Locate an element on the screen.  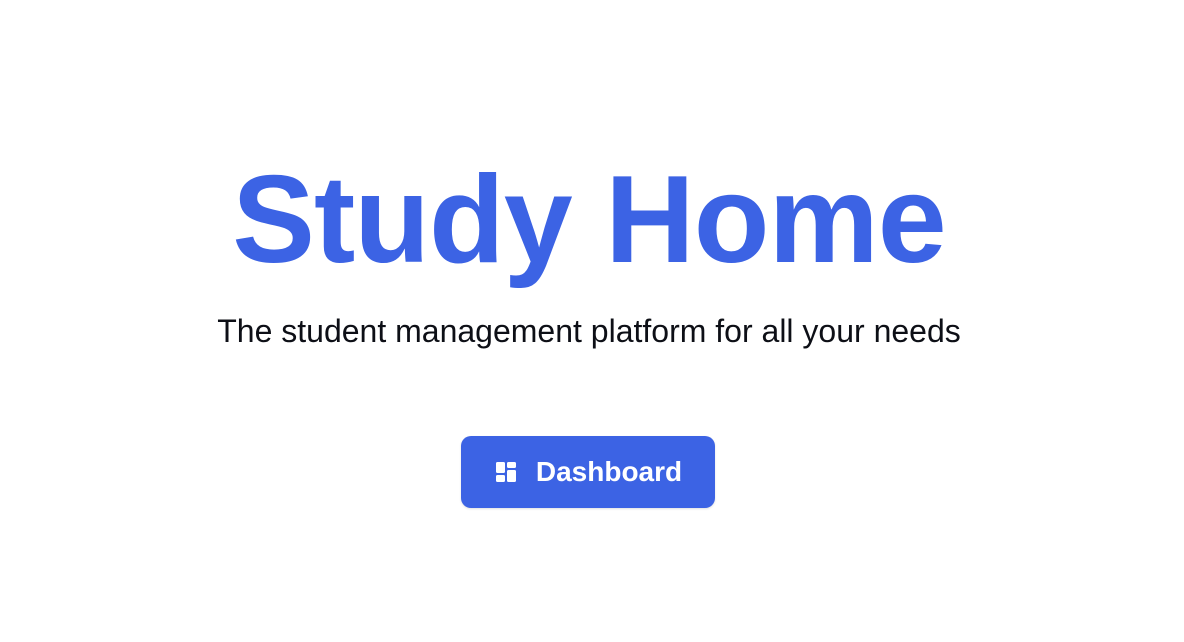
dashboard-button: Dashboard is located at coordinates (588, 472).